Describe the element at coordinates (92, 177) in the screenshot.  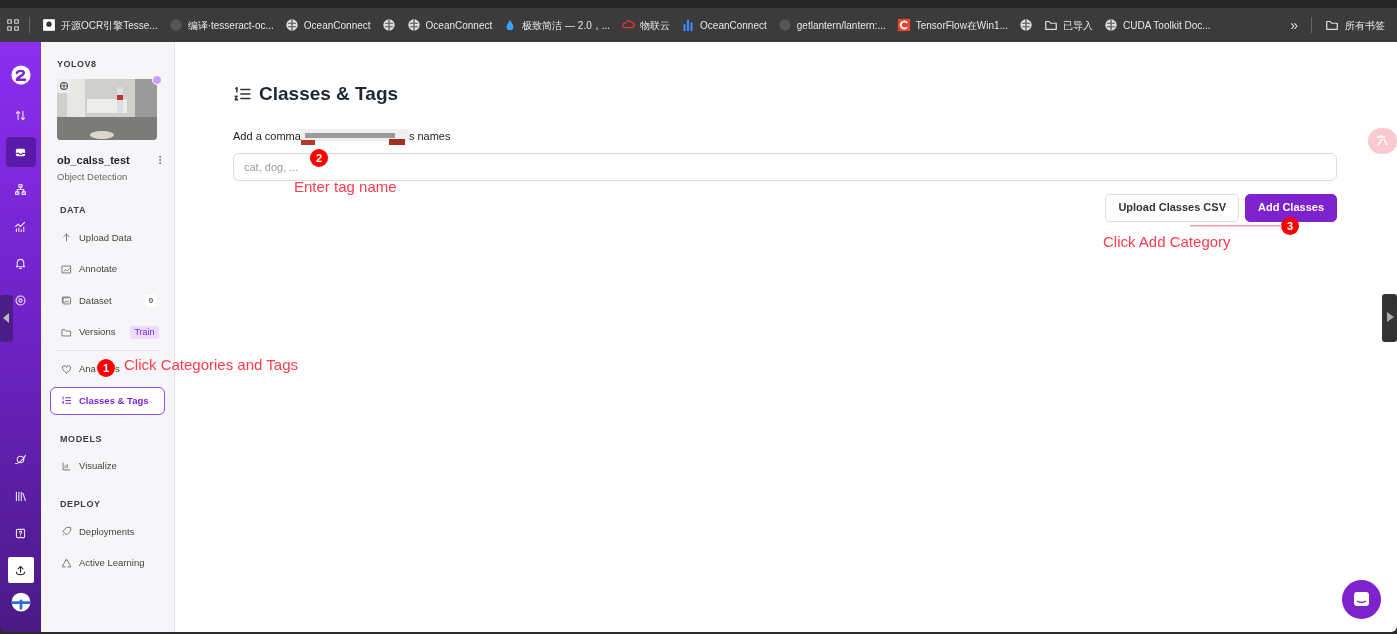
I see `project-type: Object Detection` at that location.